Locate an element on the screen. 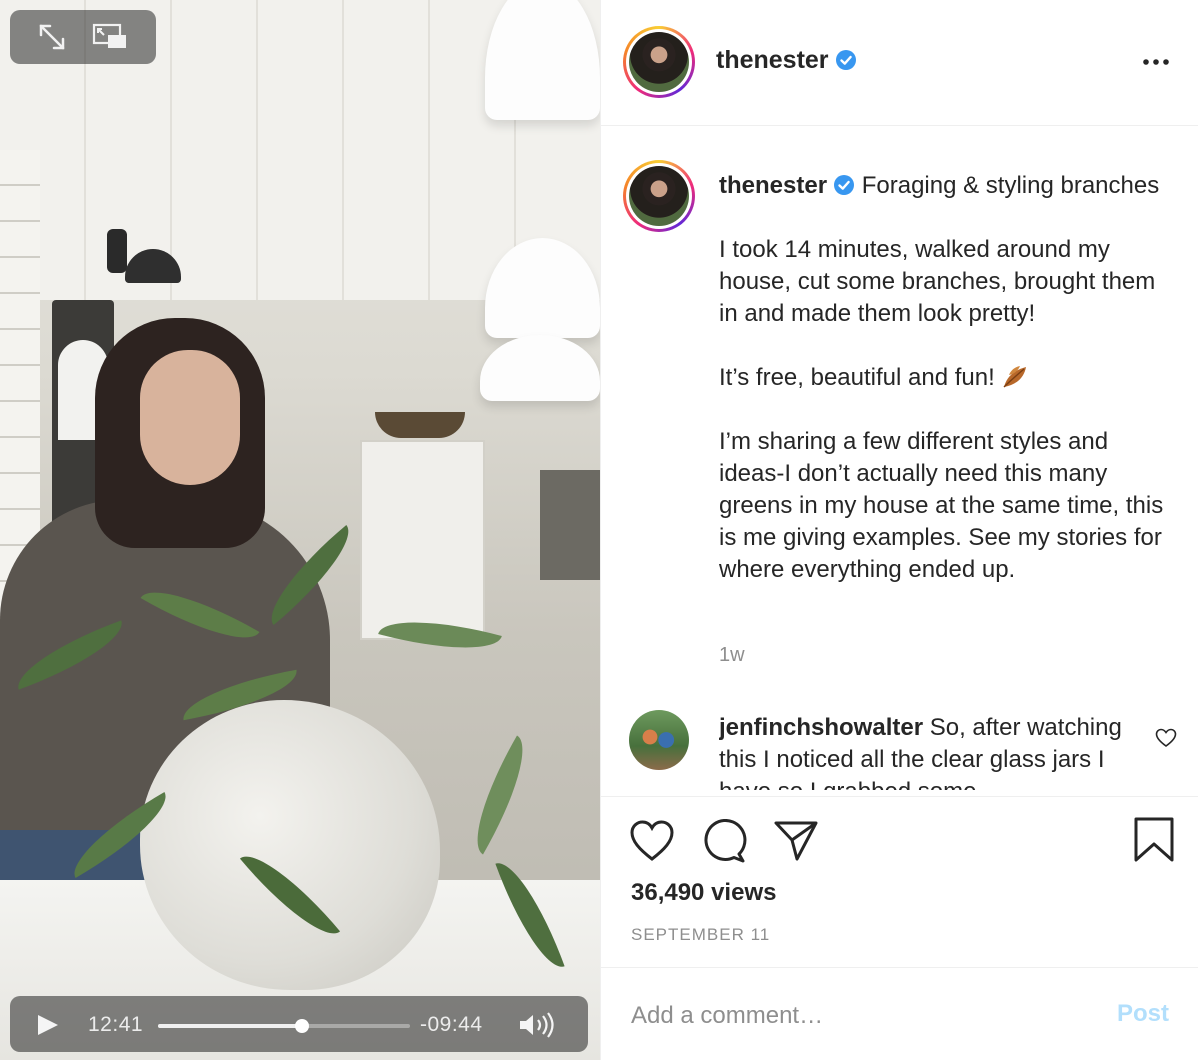  picture-in-picture-icon is located at coordinates (109, 37).